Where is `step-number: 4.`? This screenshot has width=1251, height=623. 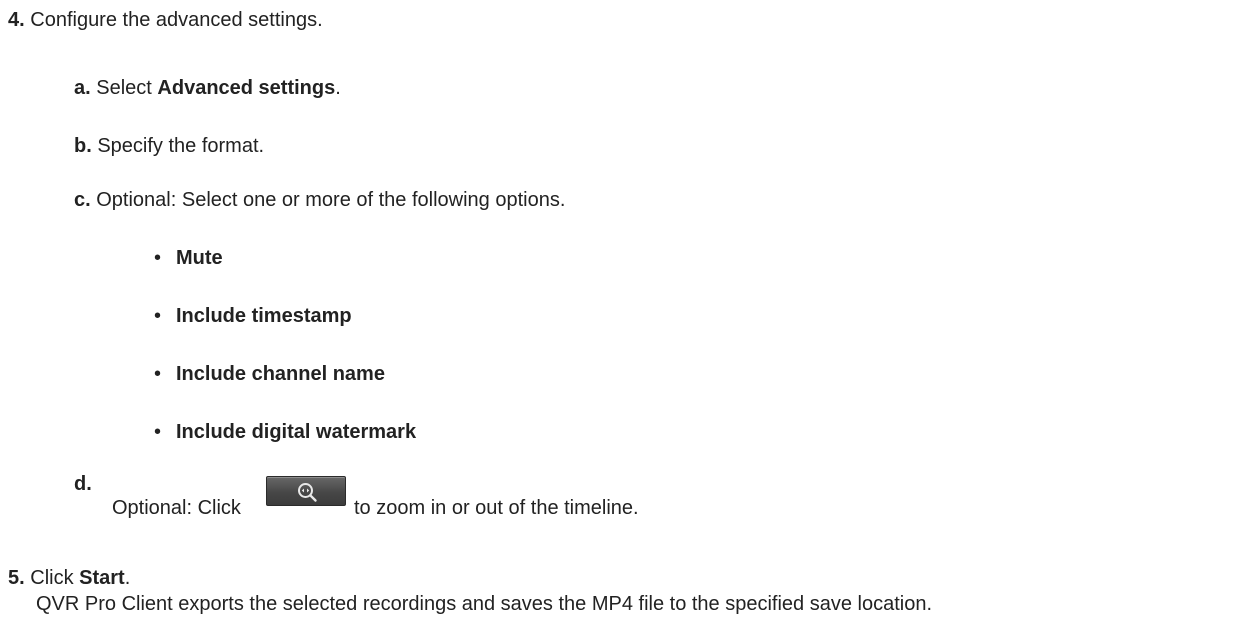
step-number: 4. is located at coordinates (16, 20).